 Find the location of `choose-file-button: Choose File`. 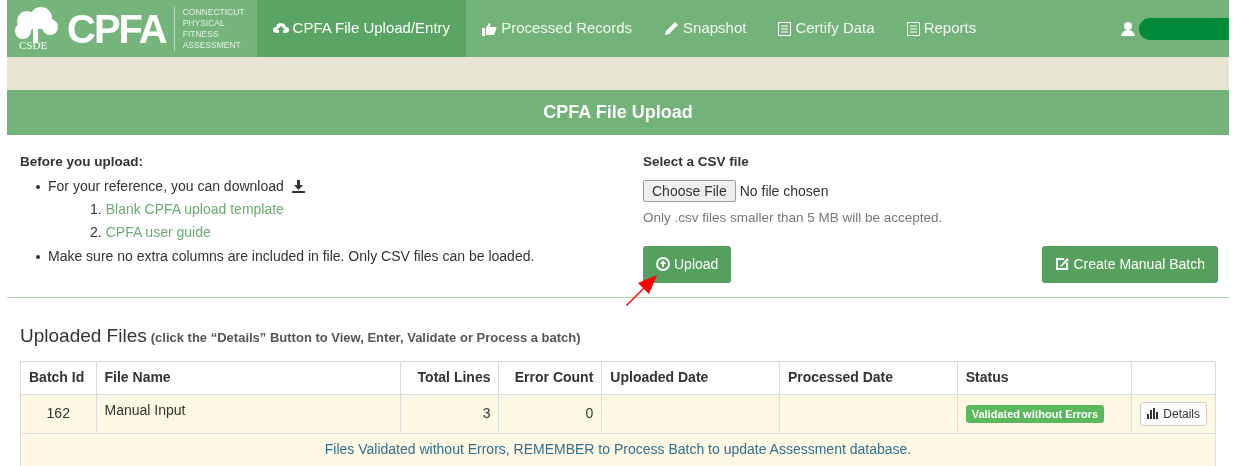

choose-file-button: Choose File is located at coordinates (689, 191).